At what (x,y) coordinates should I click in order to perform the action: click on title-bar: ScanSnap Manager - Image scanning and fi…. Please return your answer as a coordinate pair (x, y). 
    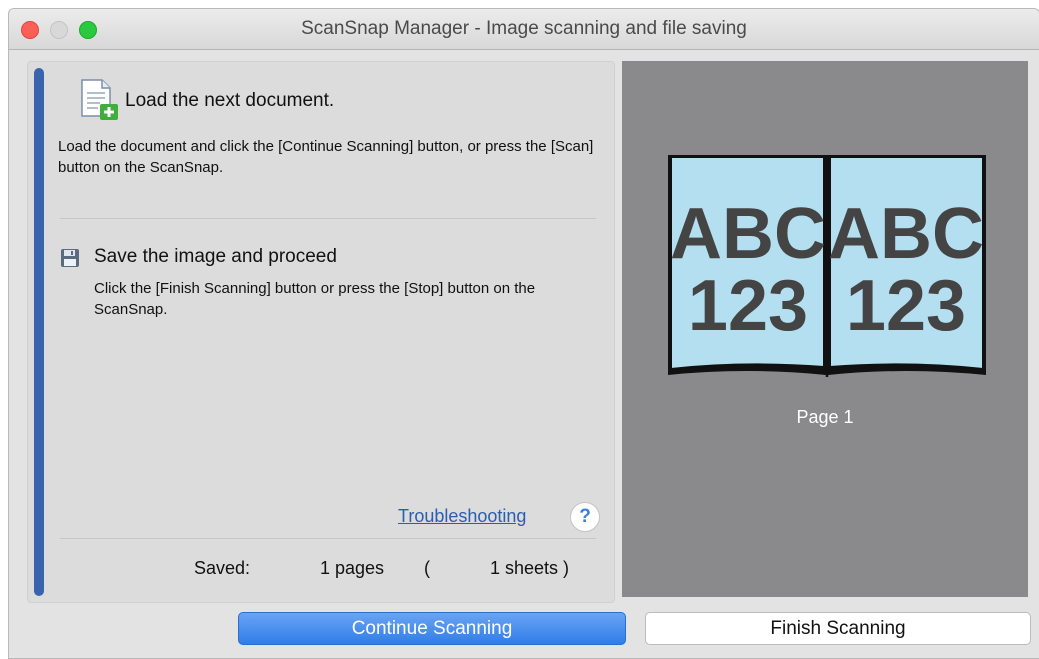
    Looking at the image, I should click on (524, 29).